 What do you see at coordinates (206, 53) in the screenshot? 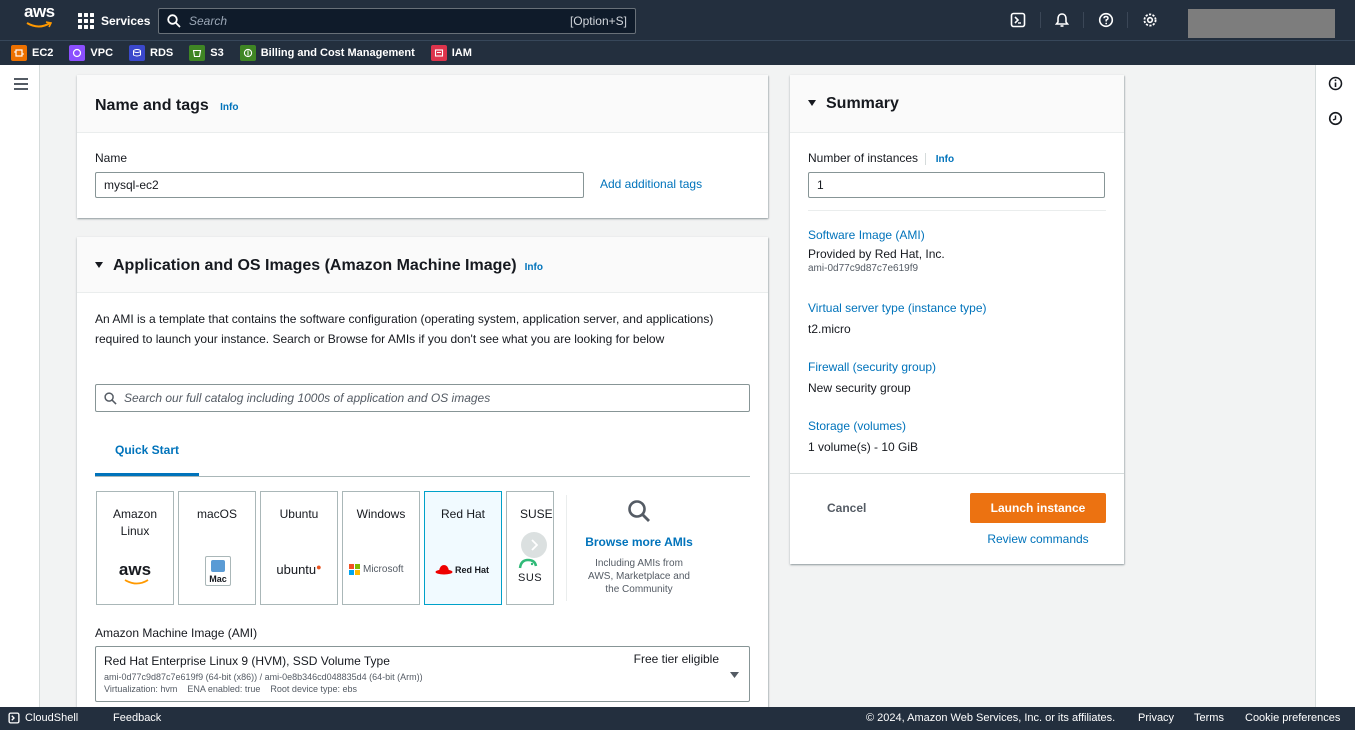
I see `favorite-s3: S3` at bounding box center [206, 53].